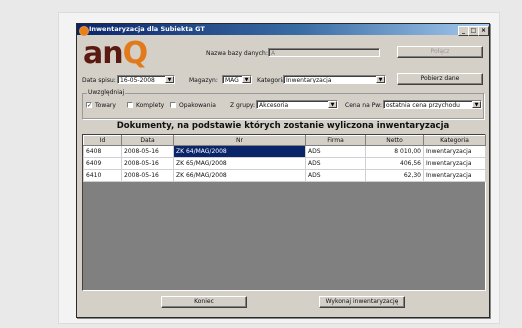  Describe the element at coordinates (102, 140) in the screenshot. I see `column-header-id: Id` at that location.